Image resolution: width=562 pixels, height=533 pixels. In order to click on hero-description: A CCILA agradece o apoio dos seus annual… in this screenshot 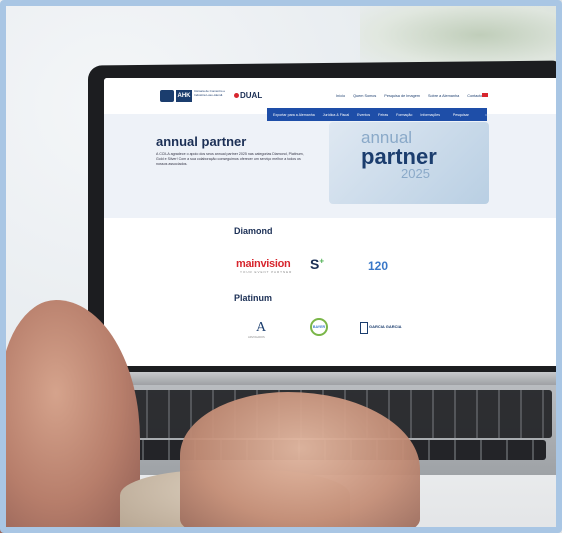, I will do `click(230, 159)`.